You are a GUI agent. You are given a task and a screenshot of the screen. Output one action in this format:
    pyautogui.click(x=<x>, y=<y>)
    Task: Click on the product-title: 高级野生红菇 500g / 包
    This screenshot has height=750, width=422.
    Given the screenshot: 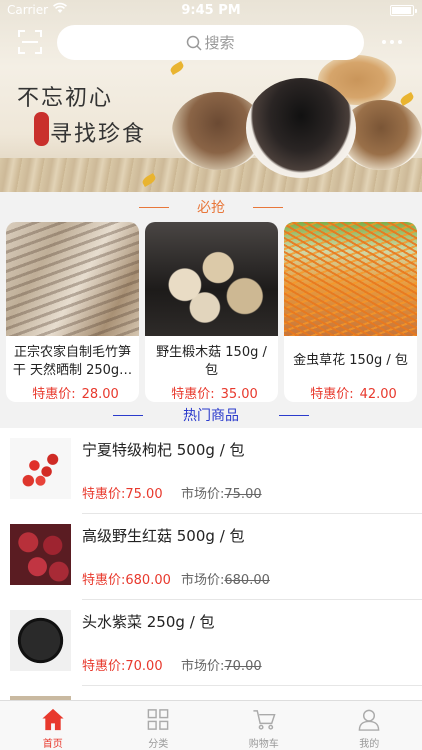 What is the action you would take?
    pyautogui.click(x=163, y=536)
    